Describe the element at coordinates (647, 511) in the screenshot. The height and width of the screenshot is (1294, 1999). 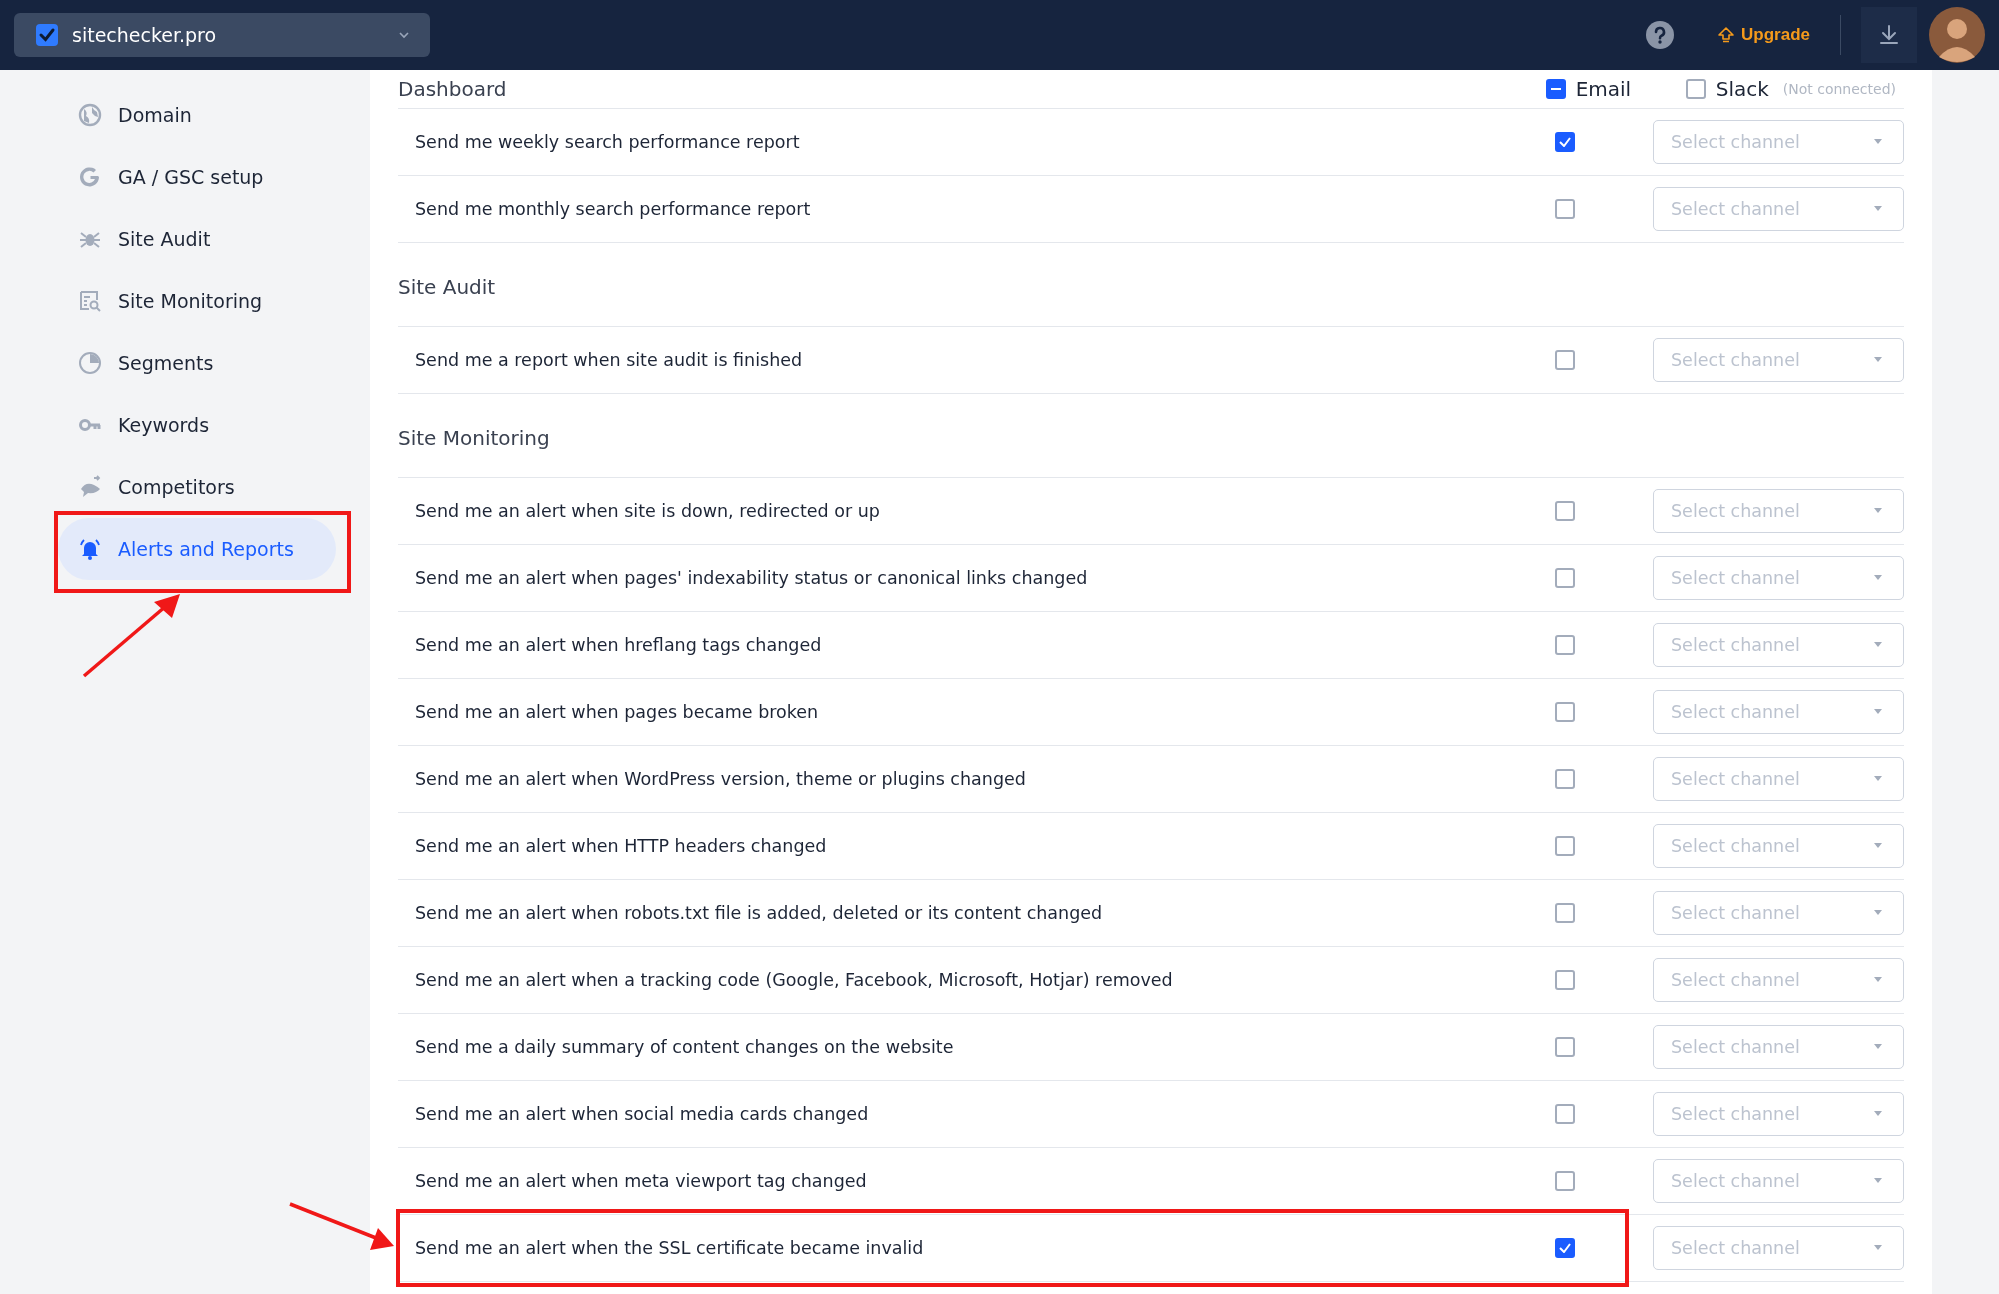
I see `setting-label: Send me an alert when site is down, redirected or up` at that location.